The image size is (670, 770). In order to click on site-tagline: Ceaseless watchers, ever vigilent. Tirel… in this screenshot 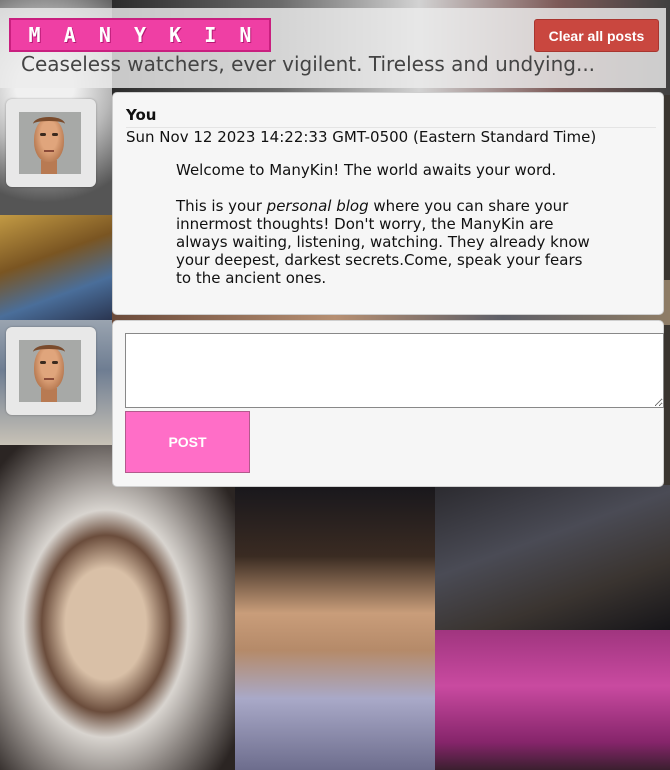, I will do `click(308, 64)`.